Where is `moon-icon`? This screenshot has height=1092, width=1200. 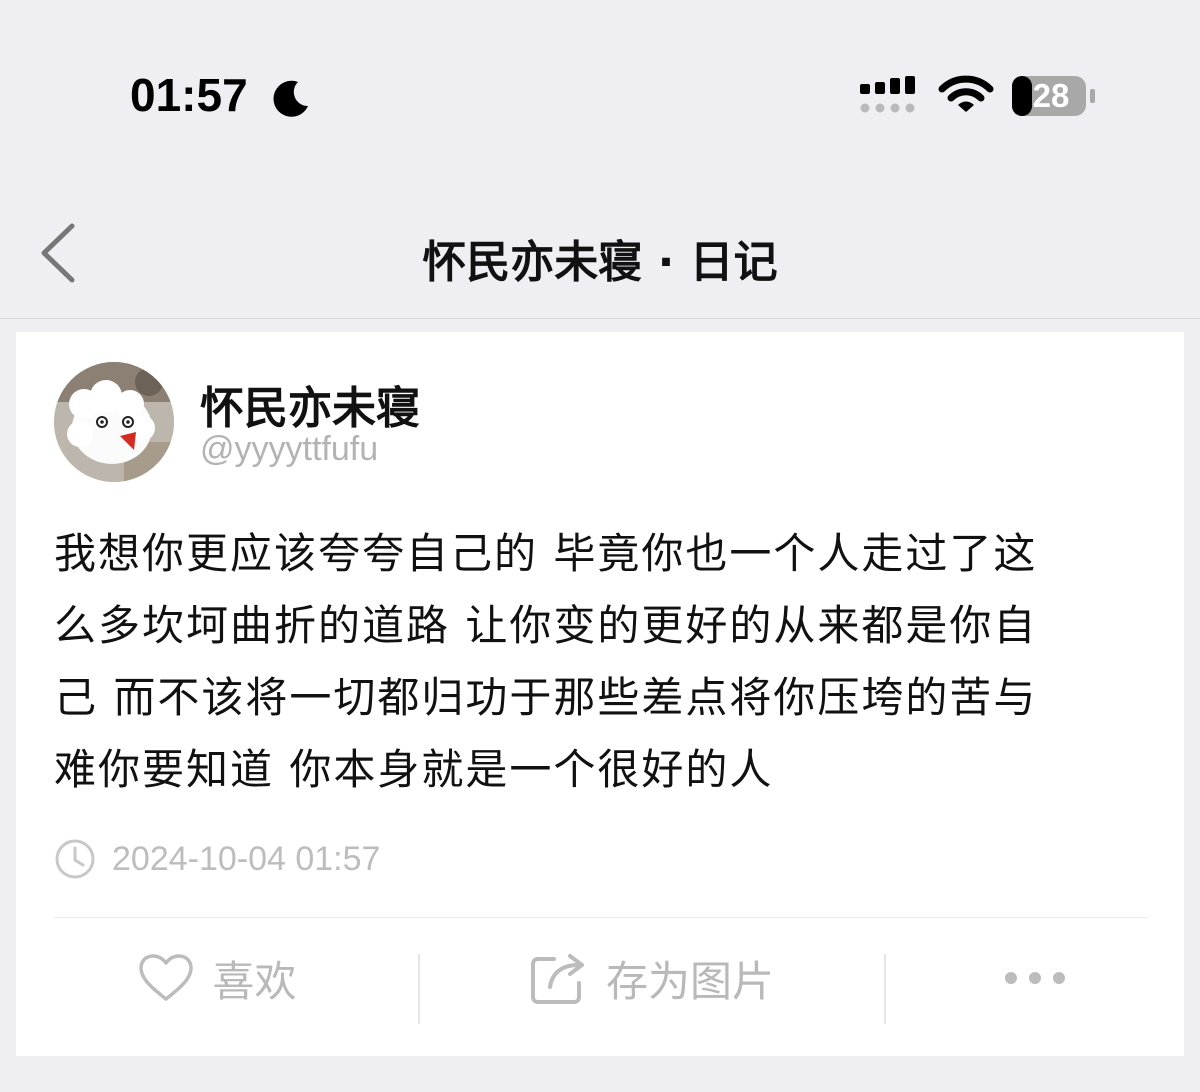
moon-icon is located at coordinates (290, 98).